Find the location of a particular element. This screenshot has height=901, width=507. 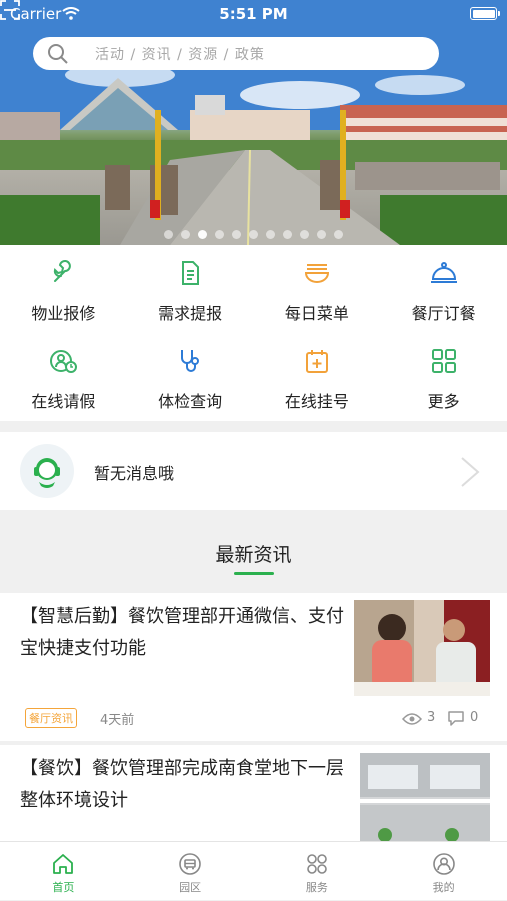

grid-label: 在线挂号 is located at coordinates (316, 401).